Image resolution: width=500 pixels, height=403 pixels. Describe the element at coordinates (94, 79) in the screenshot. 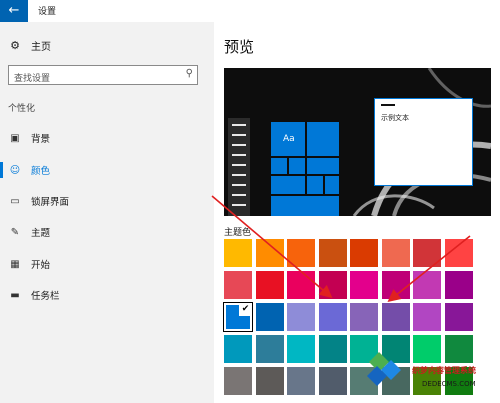

I see `search-input` at that location.